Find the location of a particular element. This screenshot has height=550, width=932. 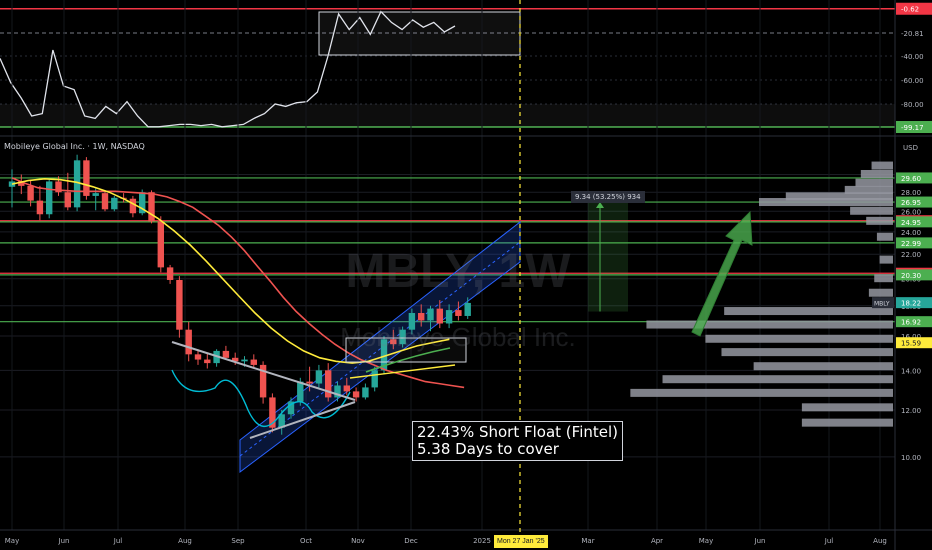

level-tag-label: 20.30 is located at coordinates (911, 276).